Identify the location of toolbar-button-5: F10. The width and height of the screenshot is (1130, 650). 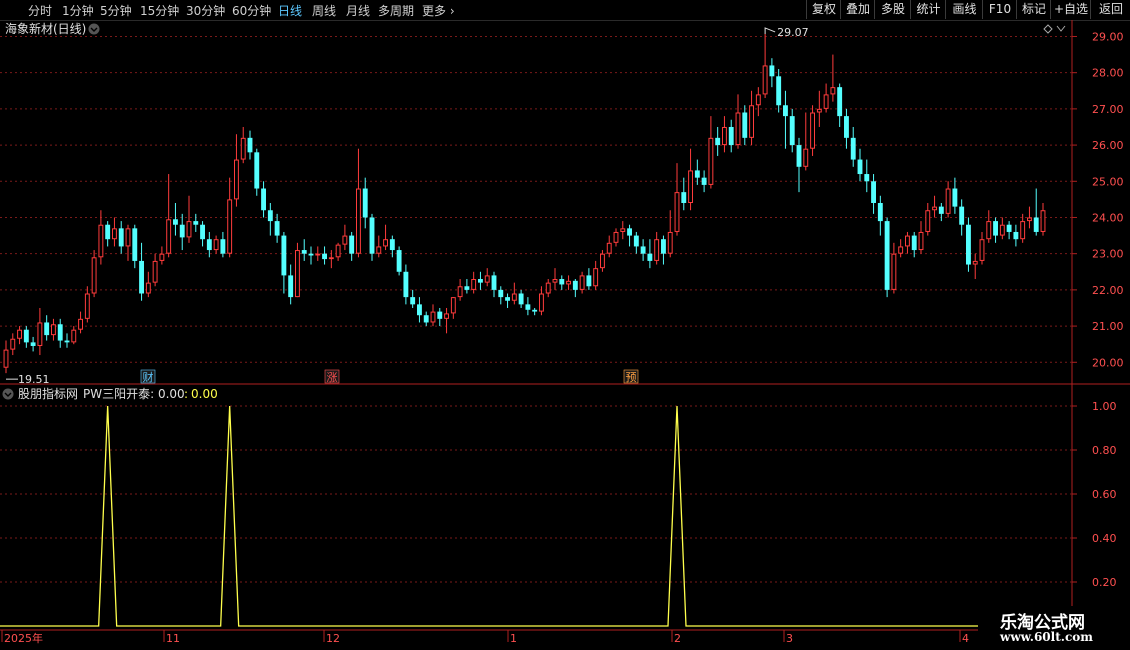
(999, 9).